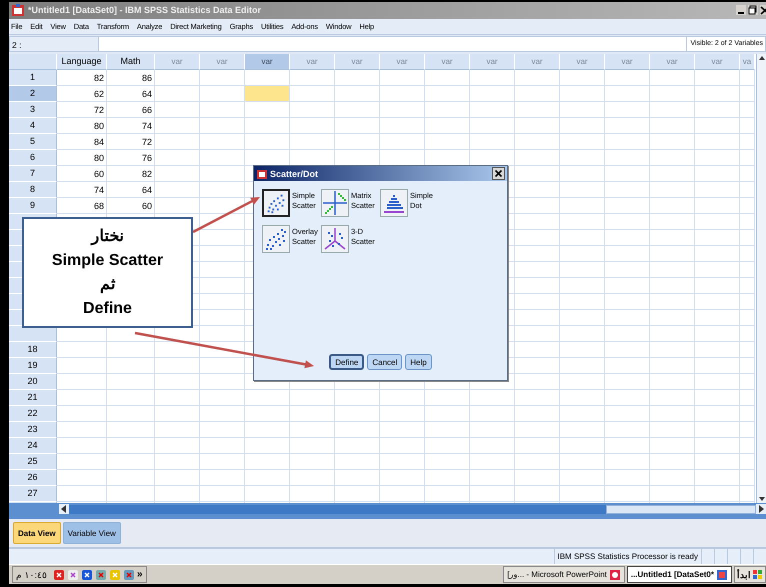  I want to click on dialog-button: Help, so click(418, 362).